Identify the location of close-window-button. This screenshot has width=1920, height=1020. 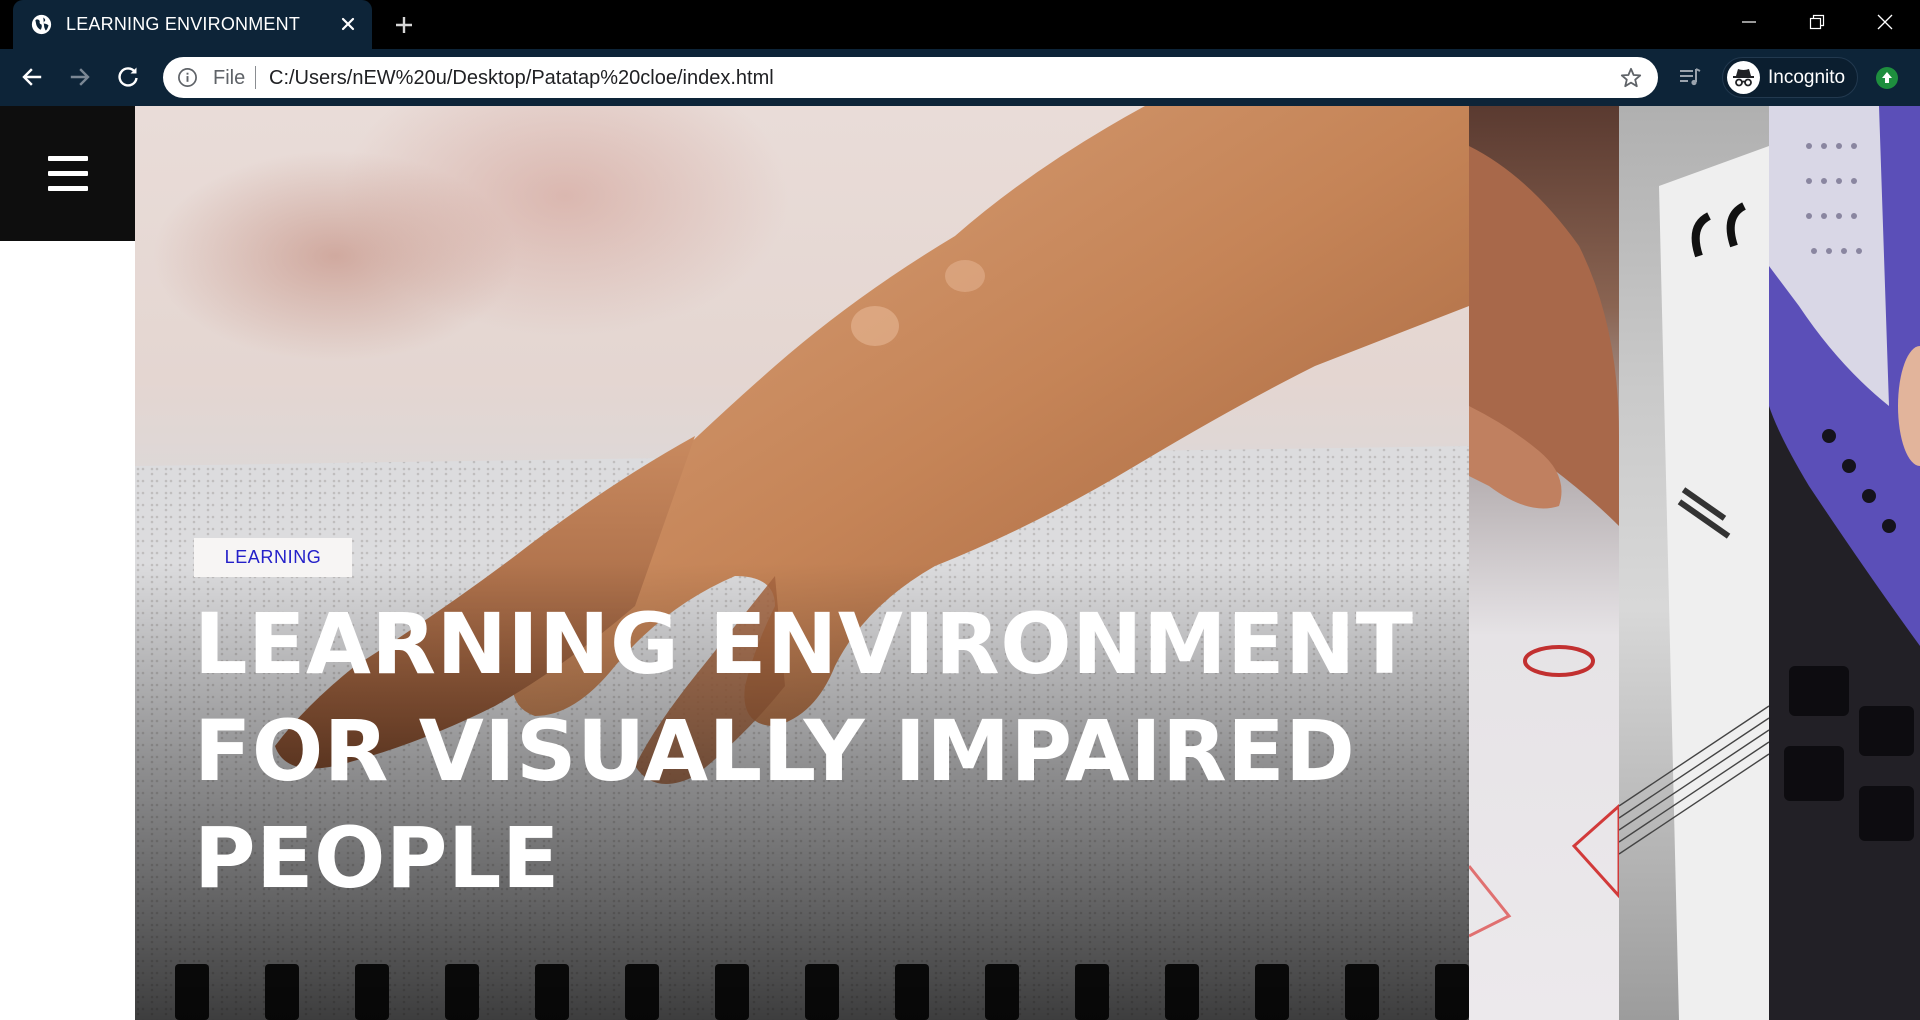
(1885, 22).